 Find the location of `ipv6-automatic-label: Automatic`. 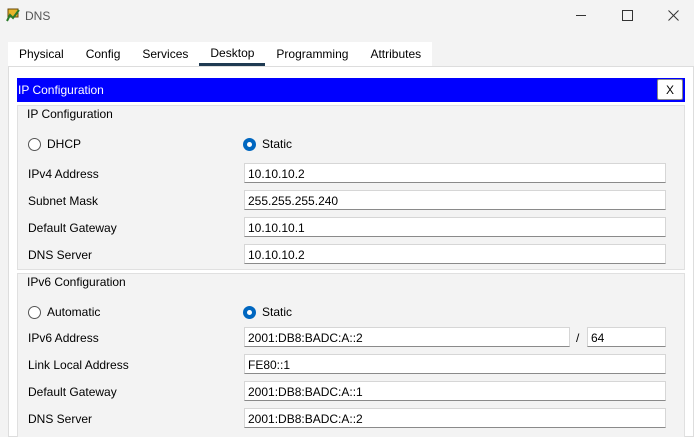

ipv6-automatic-label: Automatic is located at coordinates (74, 312).